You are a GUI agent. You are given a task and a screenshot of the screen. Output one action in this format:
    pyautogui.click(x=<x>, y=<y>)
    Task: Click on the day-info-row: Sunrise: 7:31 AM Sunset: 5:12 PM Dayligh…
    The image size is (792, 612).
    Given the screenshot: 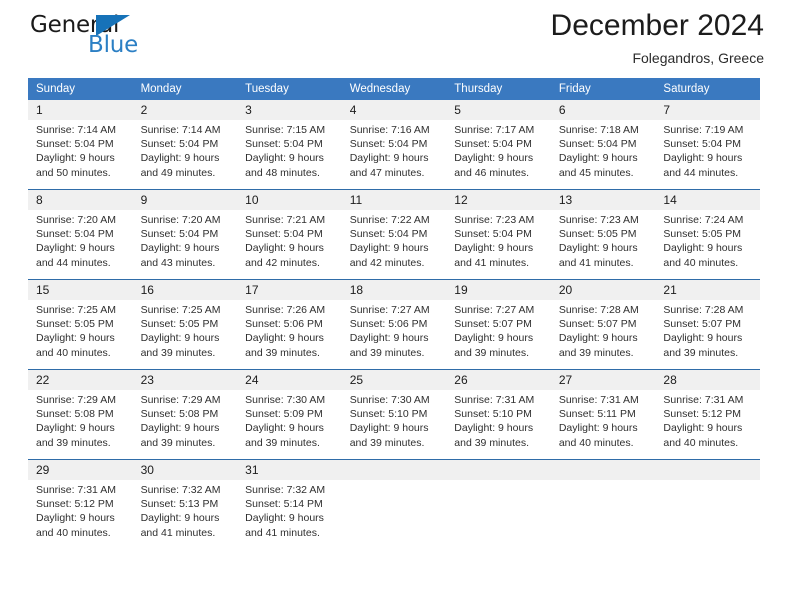 What is the action you would take?
    pyautogui.click(x=394, y=514)
    